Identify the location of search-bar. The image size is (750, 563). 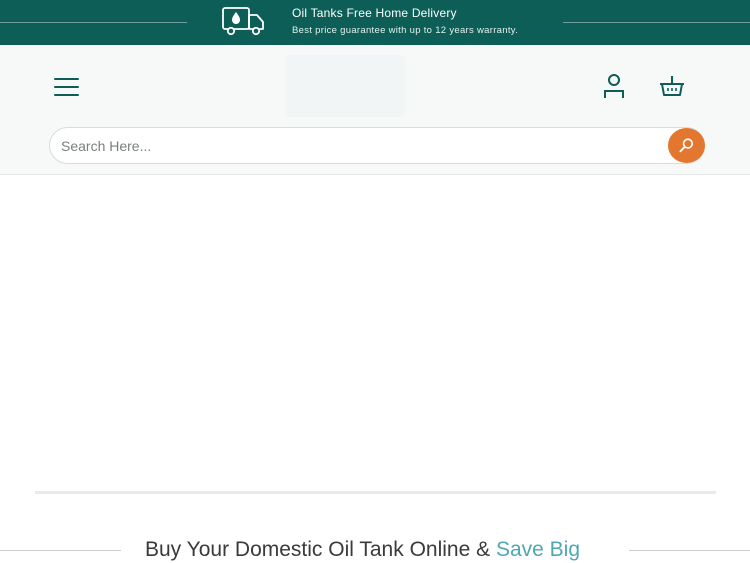
(377, 145).